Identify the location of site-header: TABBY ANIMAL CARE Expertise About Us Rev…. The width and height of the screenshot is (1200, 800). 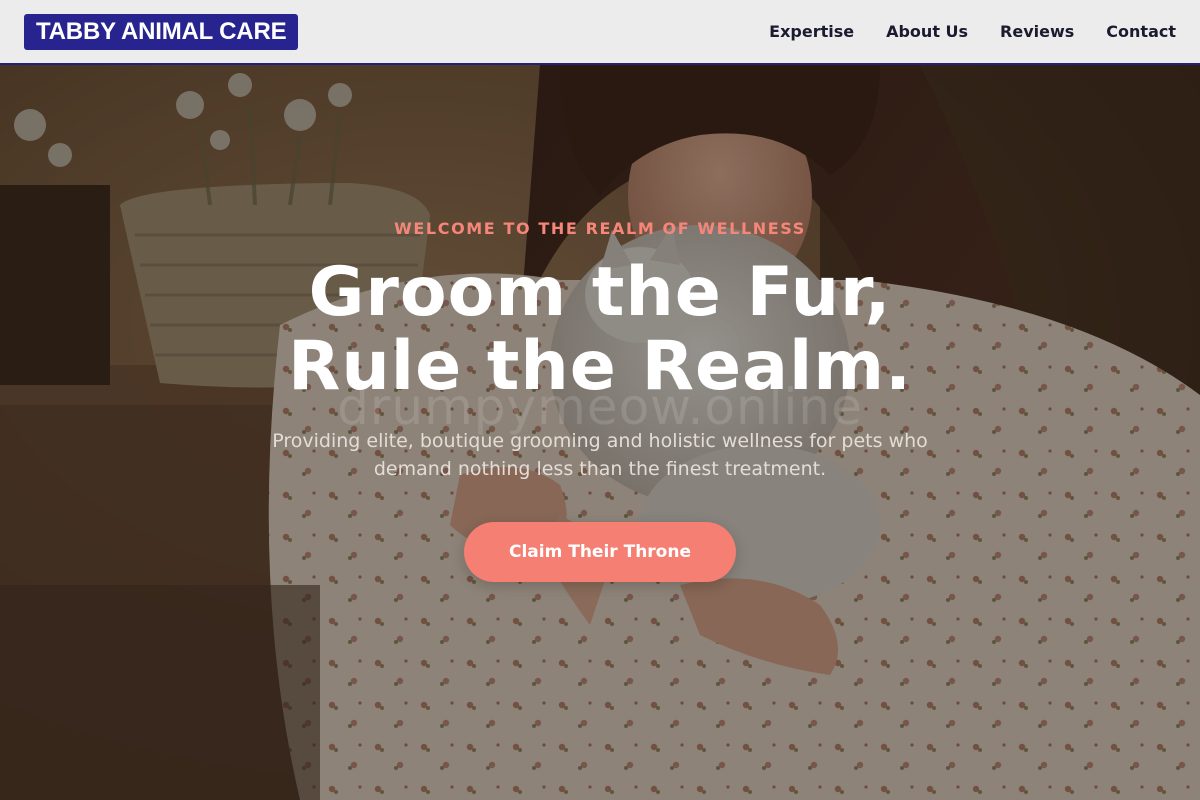
(600, 32).